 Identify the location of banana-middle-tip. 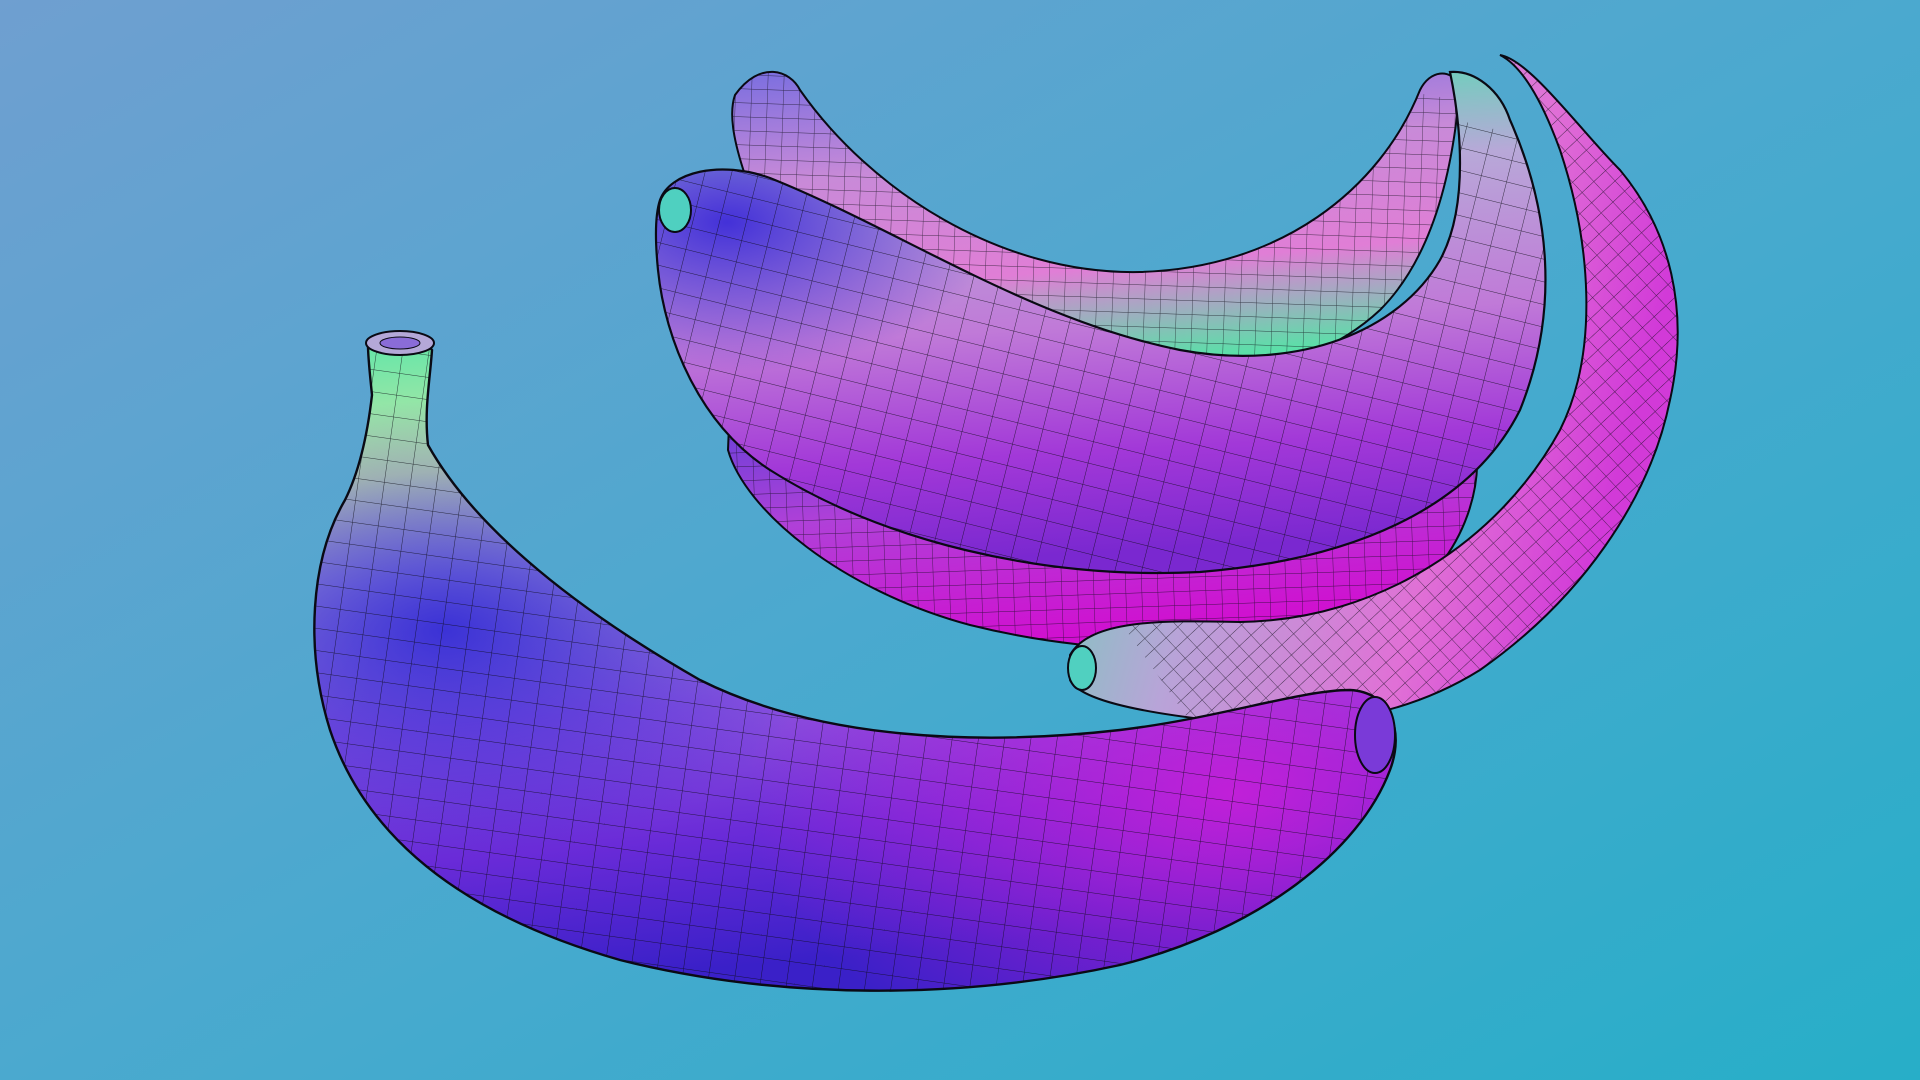
(675, 210).